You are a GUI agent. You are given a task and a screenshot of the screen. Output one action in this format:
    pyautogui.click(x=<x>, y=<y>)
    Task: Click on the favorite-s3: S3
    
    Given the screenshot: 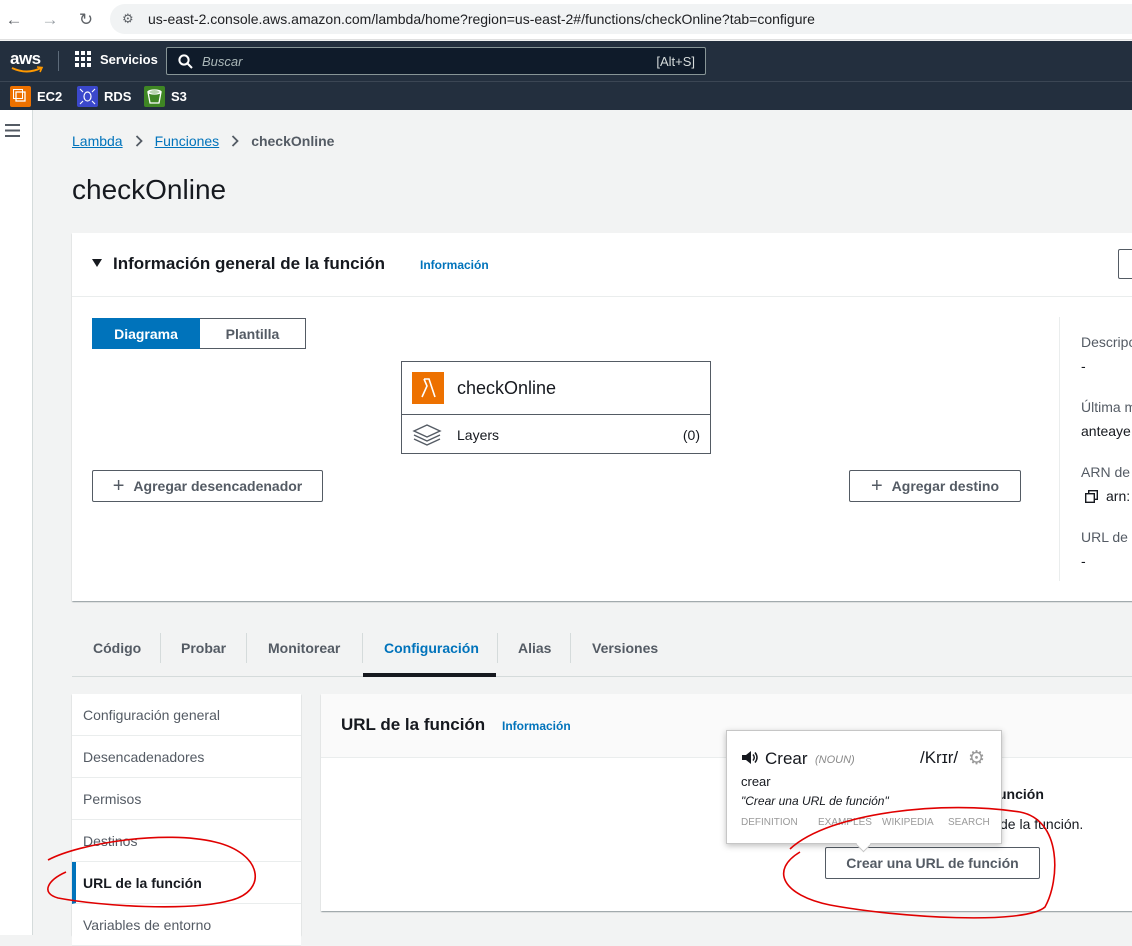 What is the action you would take?
    pyautogui.click(x=165, y=96)
    